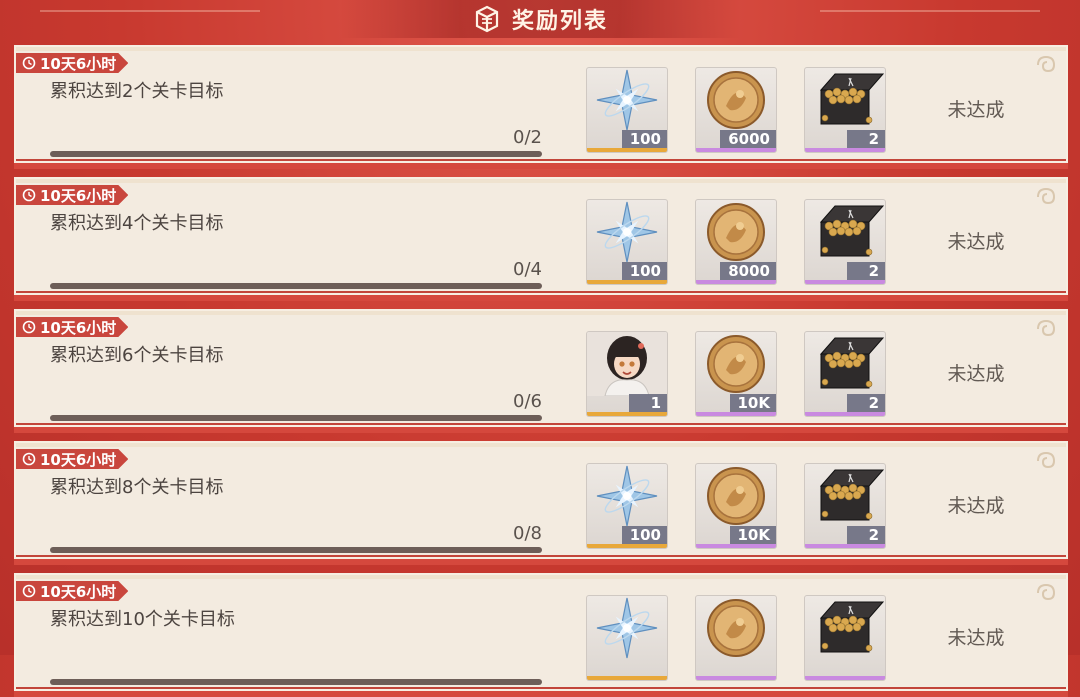  What do you see at coordinates (648, 403) in the screenshot?
I see `reward-quantity: 1` at bounding box center [648, 403].